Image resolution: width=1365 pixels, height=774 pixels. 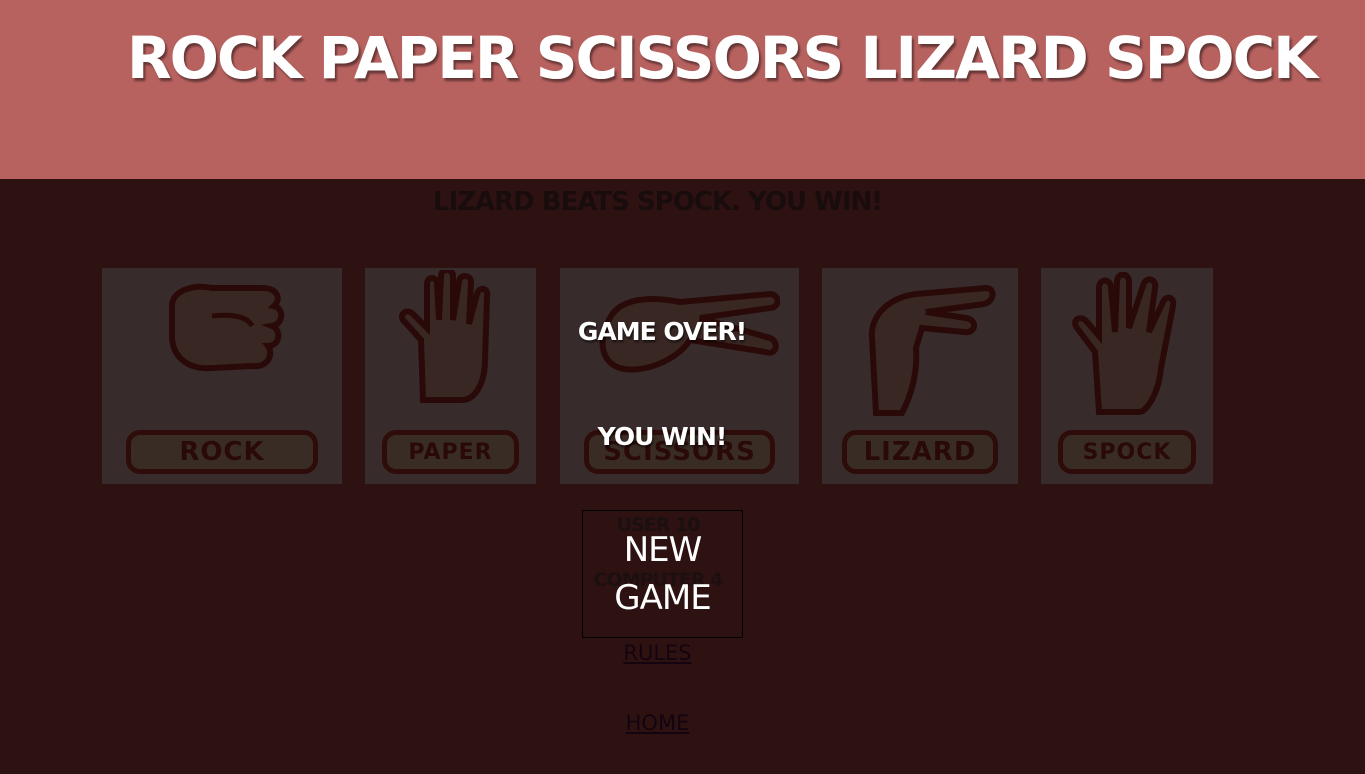 I want to click on choice-label: SPOCK, so click(x=1127, y=452).